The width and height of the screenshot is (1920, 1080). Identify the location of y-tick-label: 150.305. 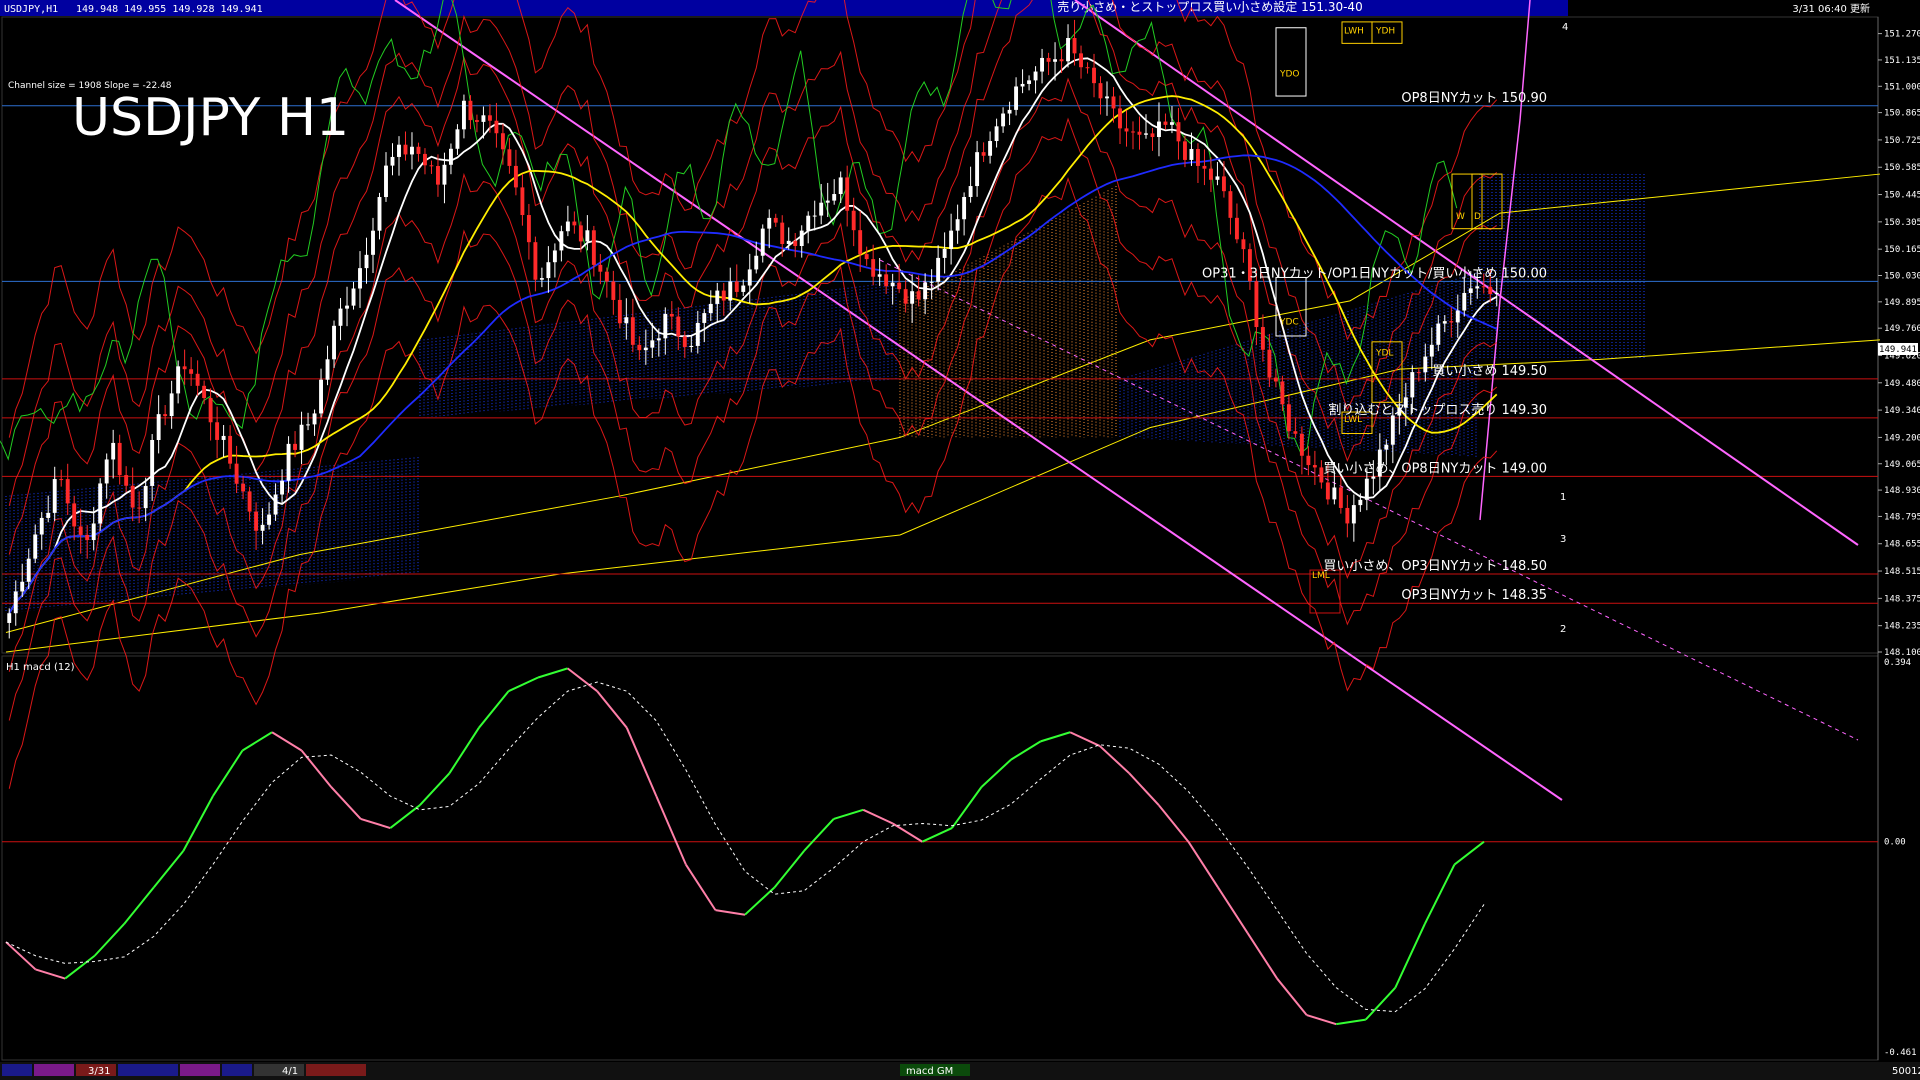
(1902, 223).